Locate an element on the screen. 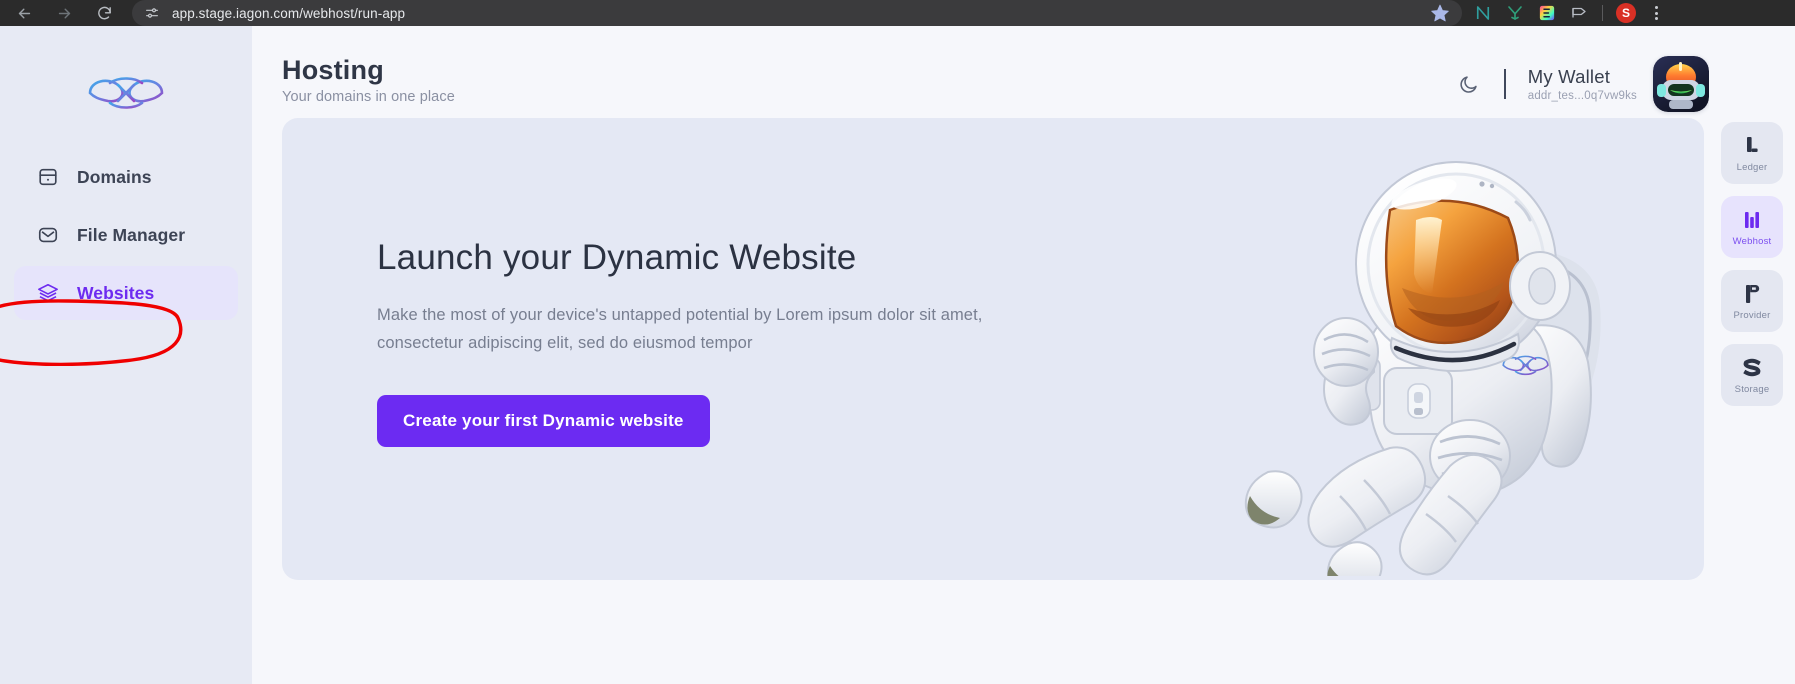  layers-icon is located at coordinates (47, 293).